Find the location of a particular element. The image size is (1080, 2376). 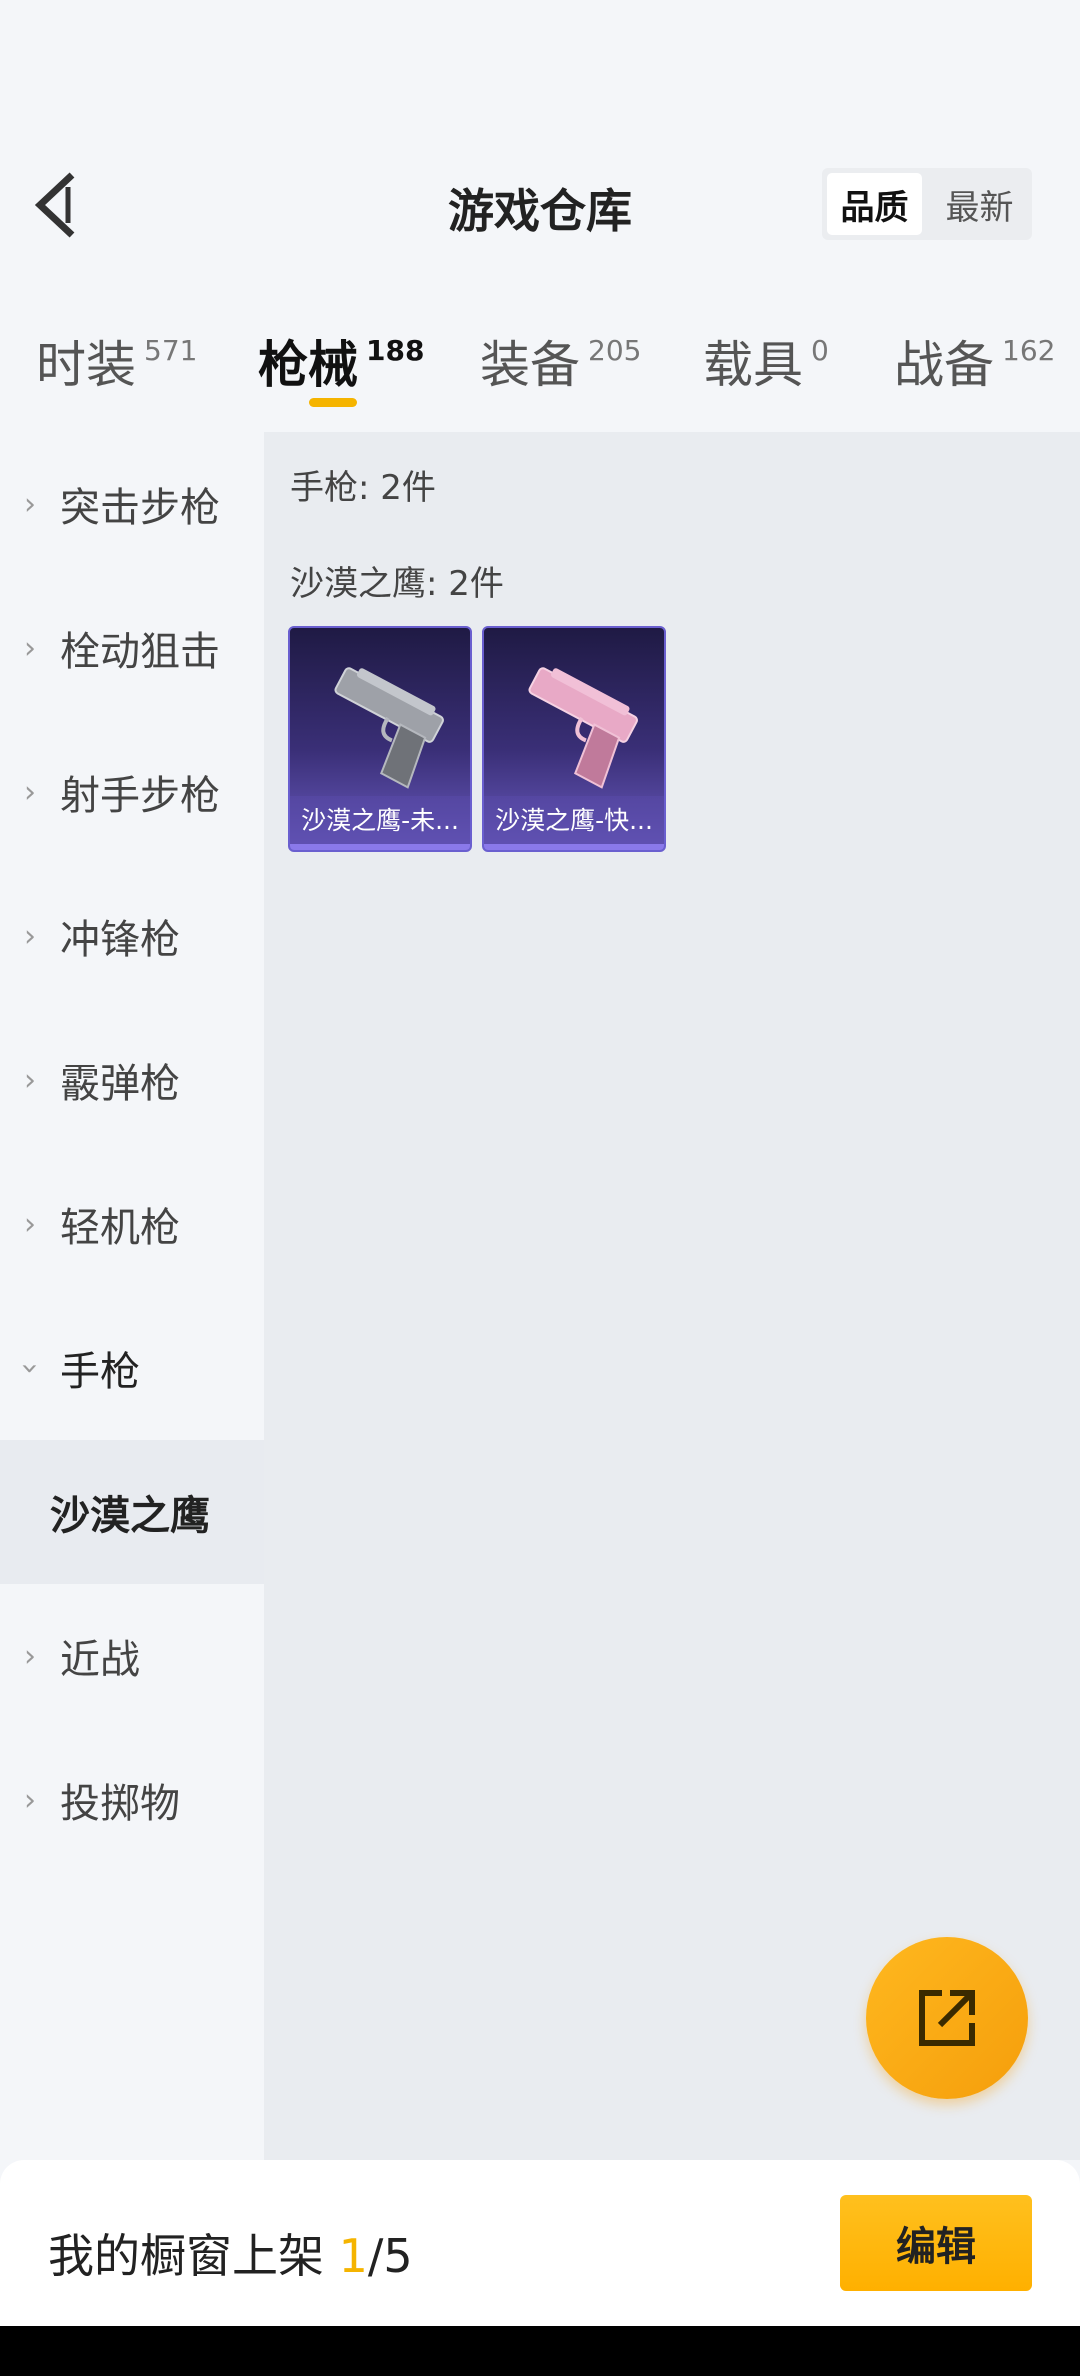

shelf-status: 我的橱窗上架 1/5 is located at coordinates (230, 2253).